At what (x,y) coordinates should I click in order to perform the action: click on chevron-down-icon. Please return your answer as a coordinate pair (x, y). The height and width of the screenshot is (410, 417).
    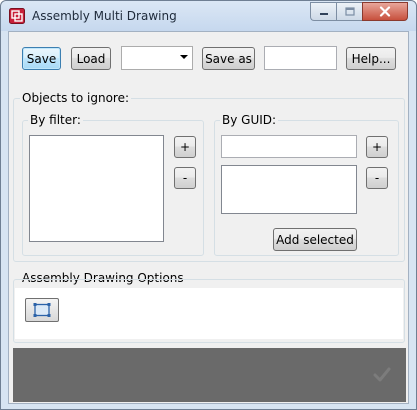
    Looking at the image, I should click on (184, 57).